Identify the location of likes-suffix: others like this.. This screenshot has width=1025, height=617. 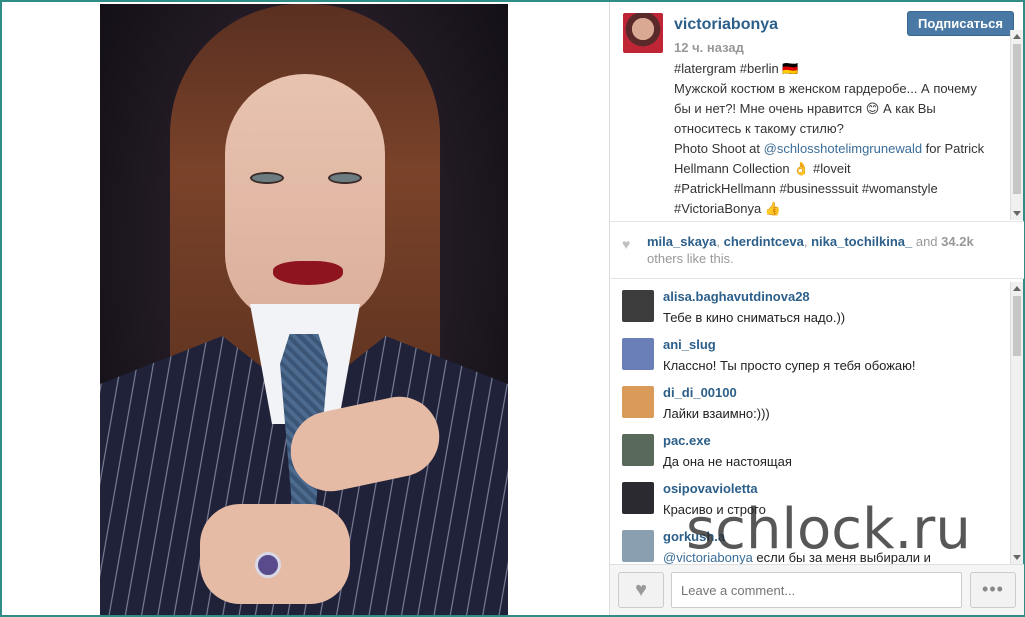
(690, 258).